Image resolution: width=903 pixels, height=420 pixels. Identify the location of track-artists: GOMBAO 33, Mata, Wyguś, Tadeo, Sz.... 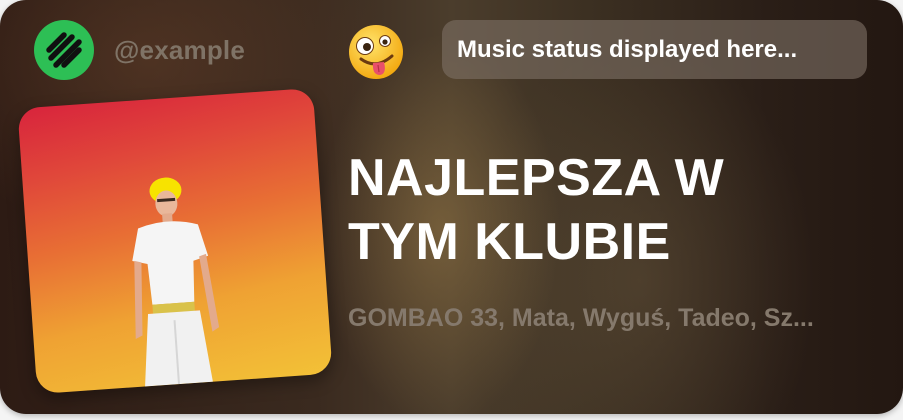
(581, 318).